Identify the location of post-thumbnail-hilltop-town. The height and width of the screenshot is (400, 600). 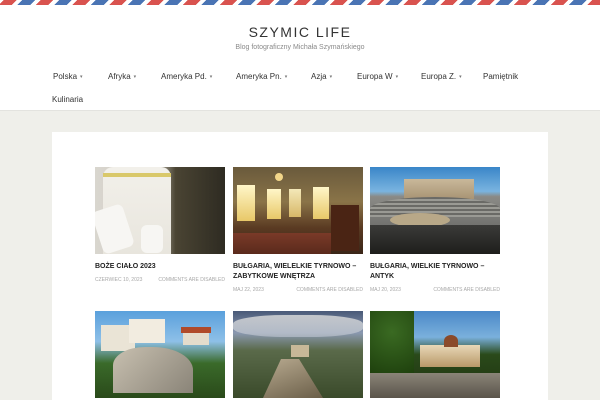
(160, 354).